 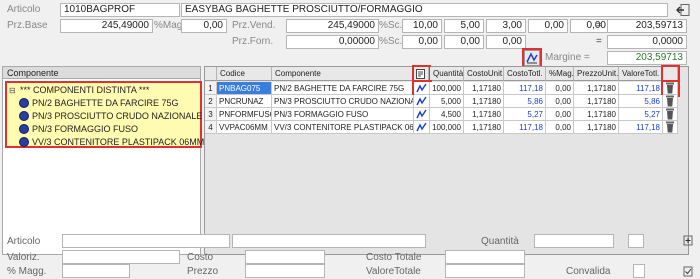 I want to click on table-cell-codice: PNFORMFUSO, so click(x=244, y=114).